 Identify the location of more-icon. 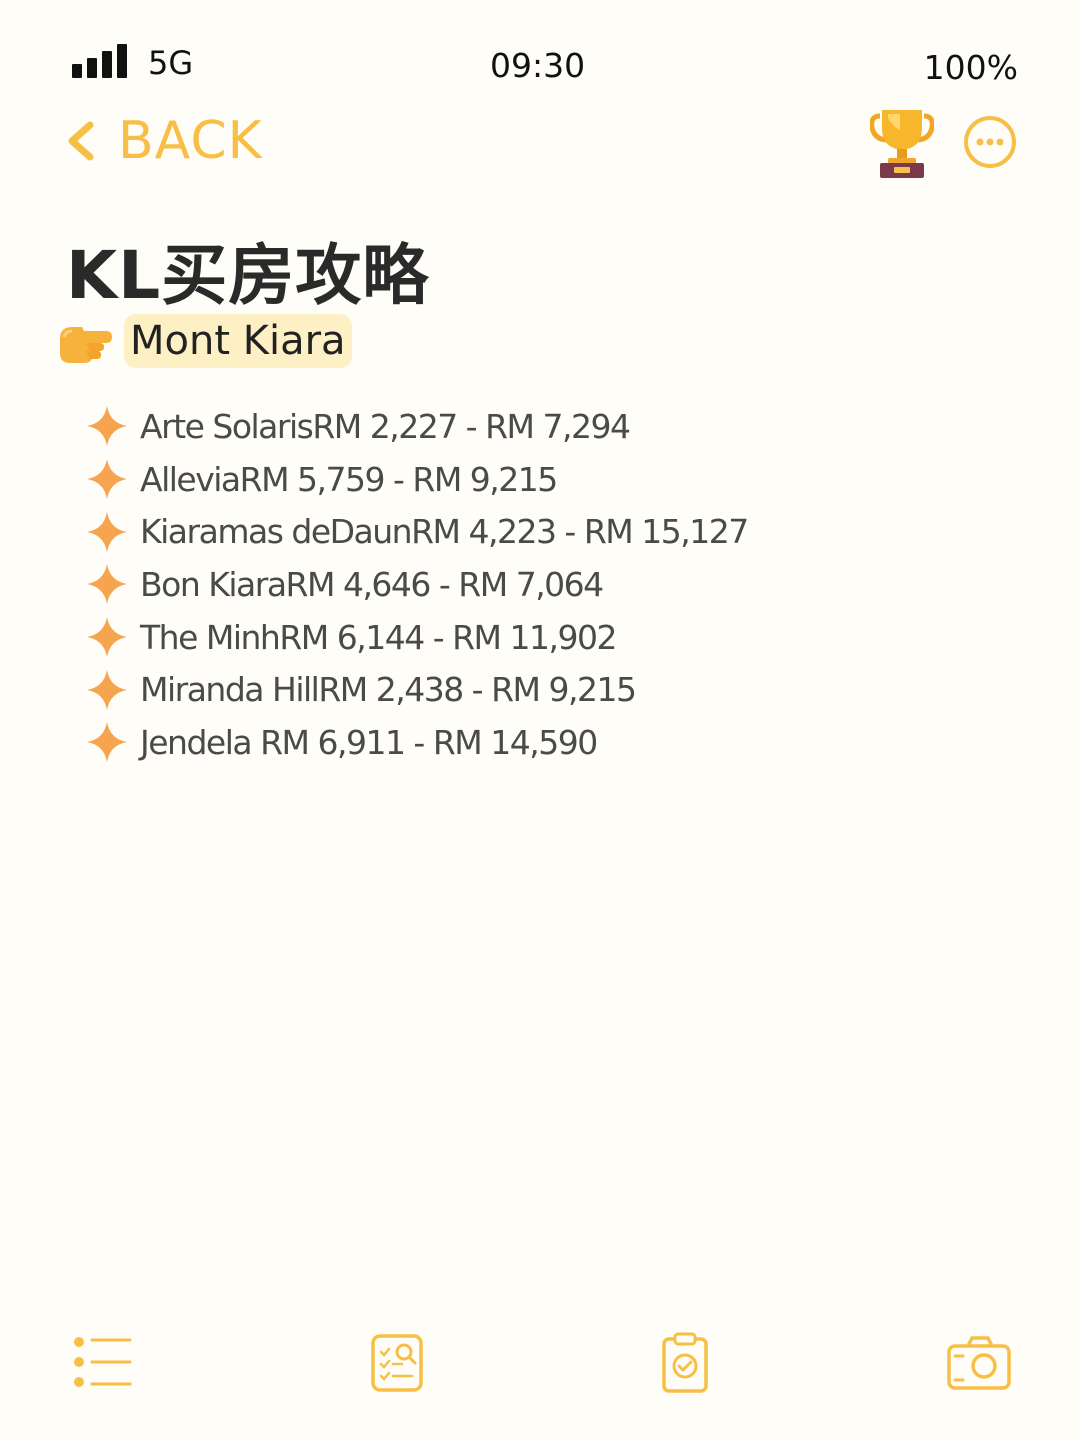
(990, 142).